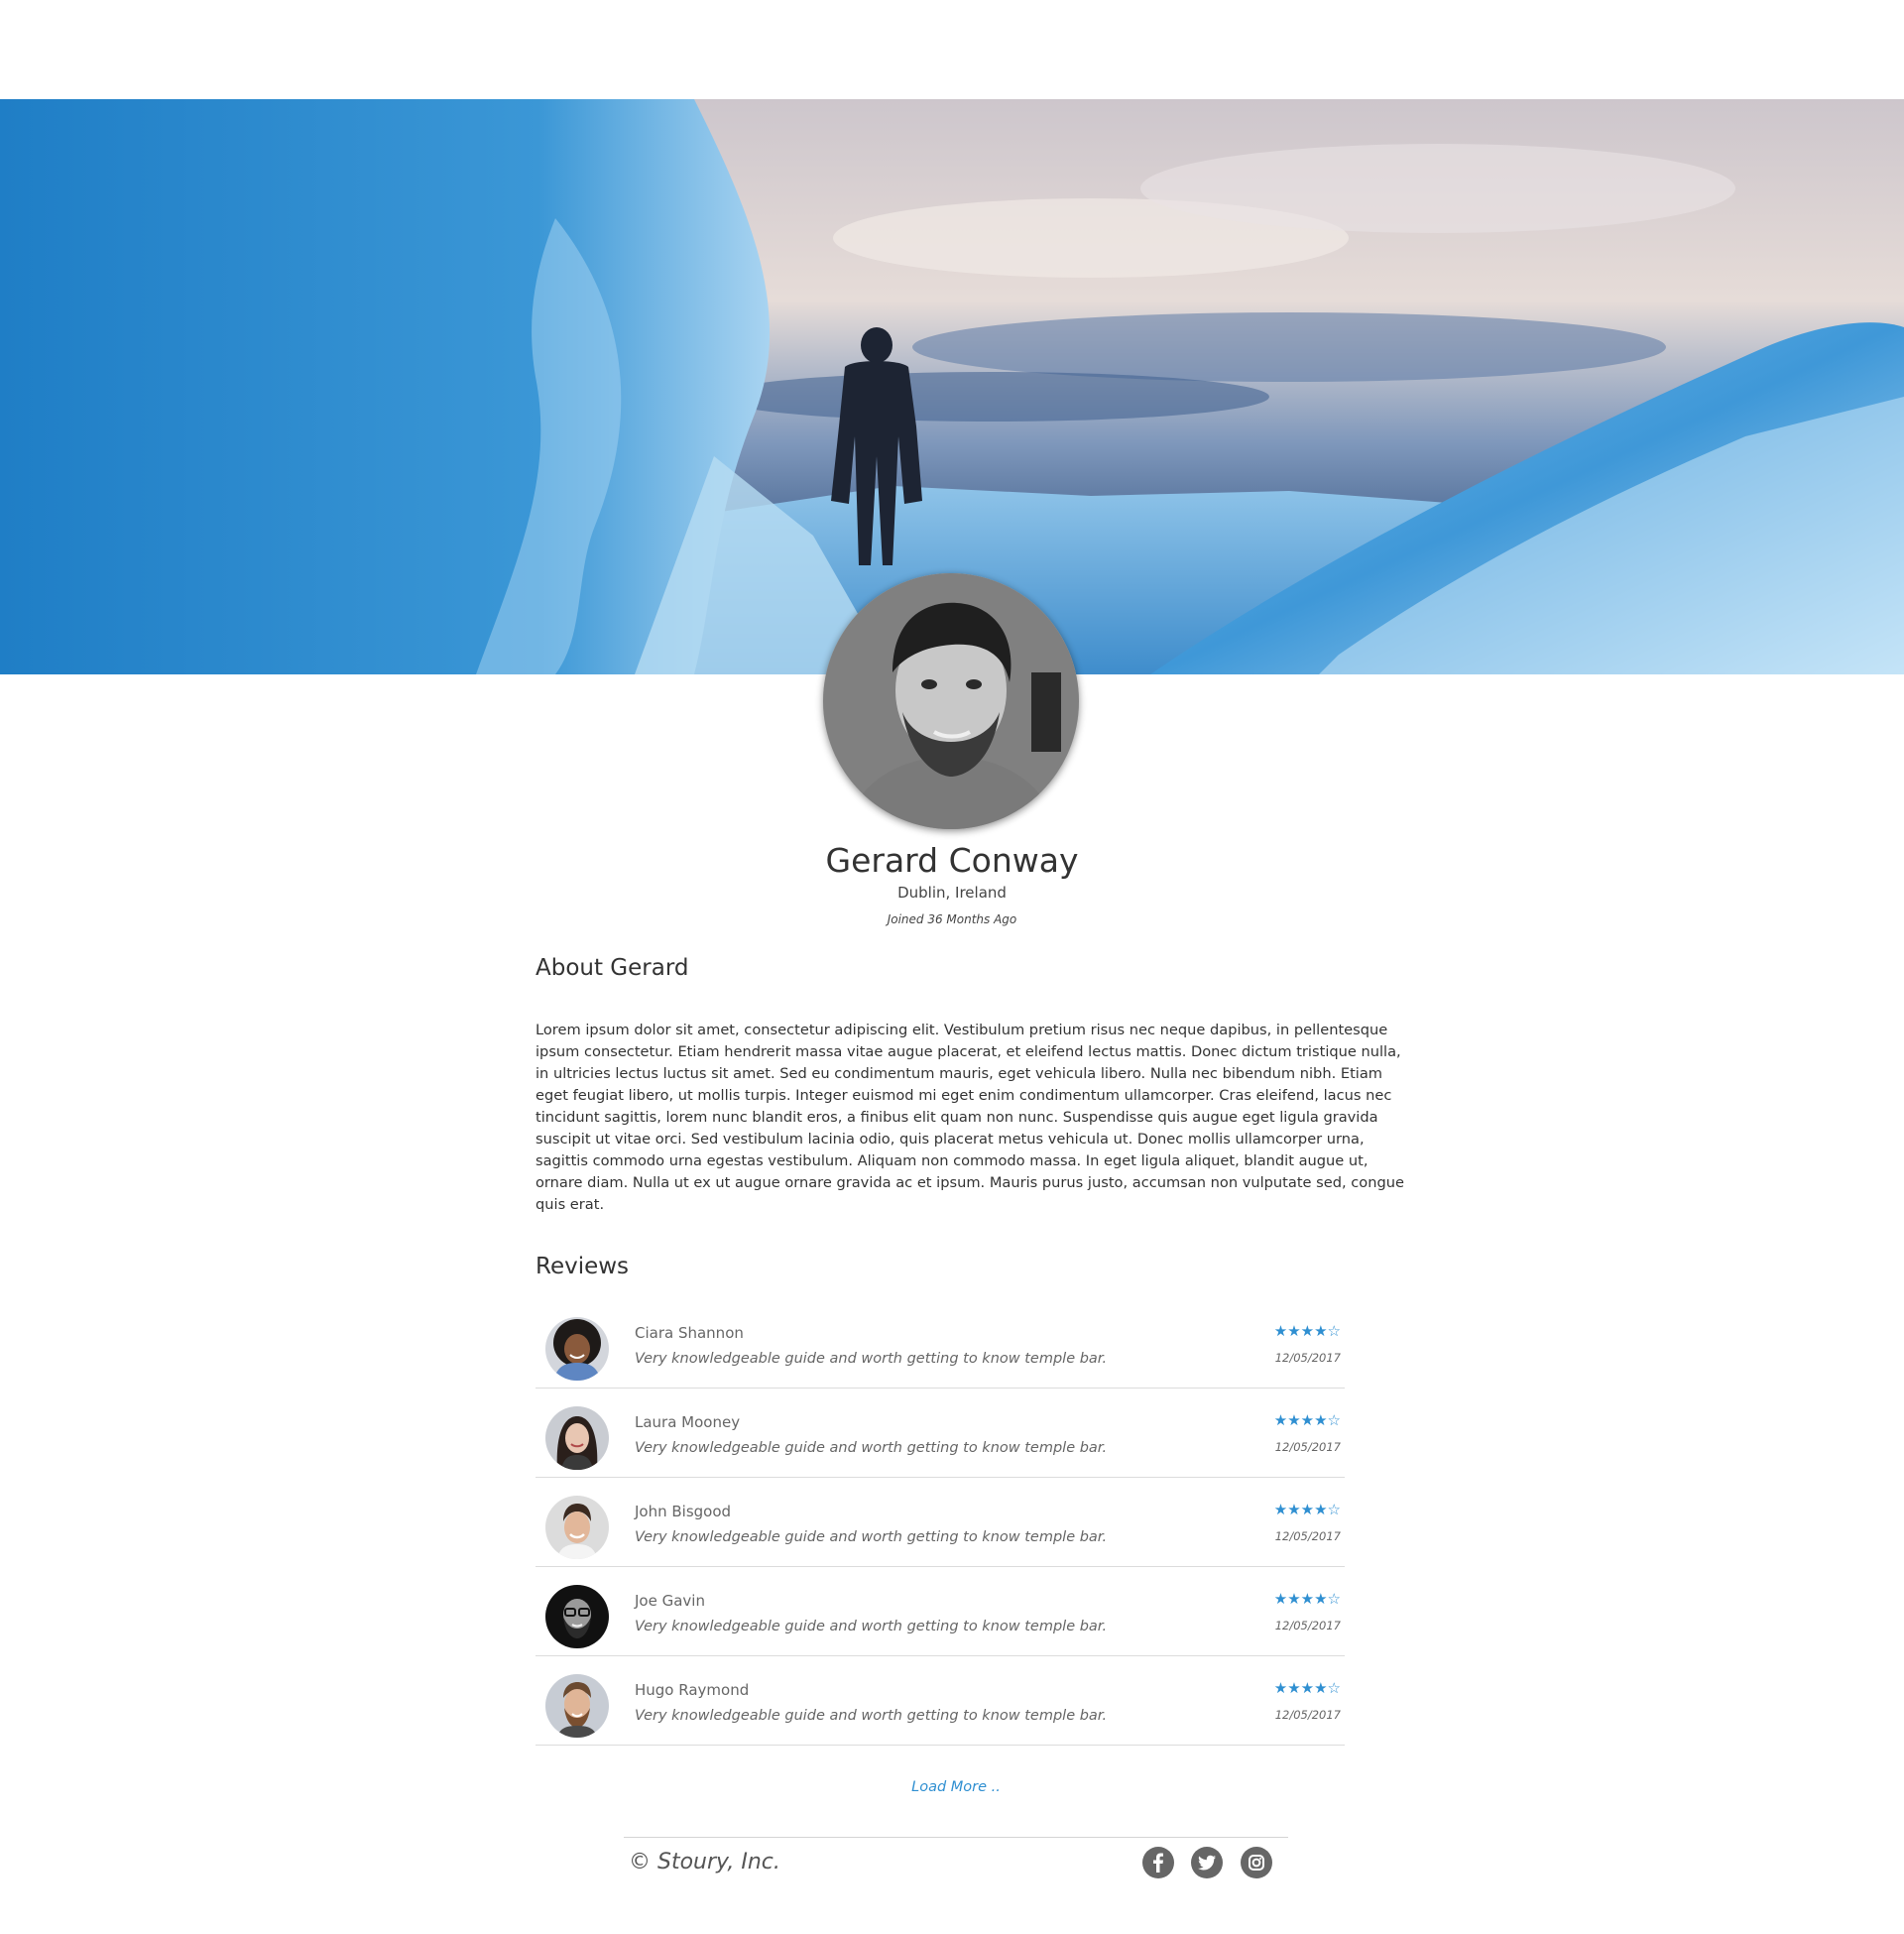  I want to click on reviewer-name: Joe Gavin, so click(670, 1601).